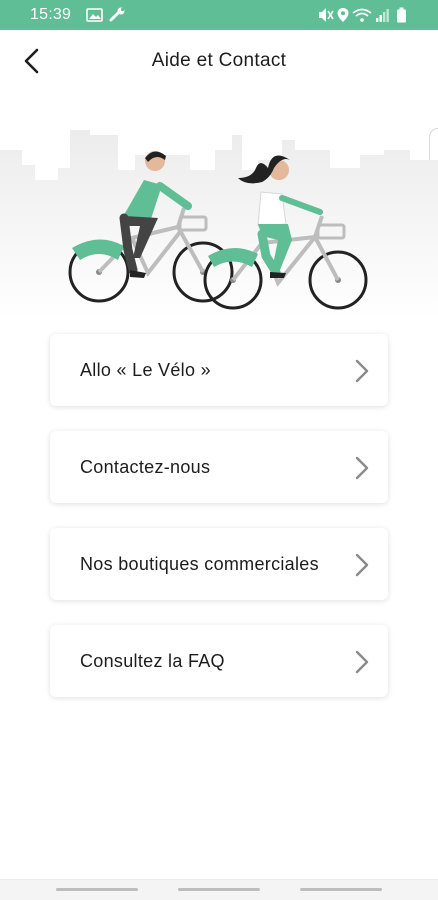  I want to click on menu-item-contactez-nous: Contactez-nous, so click(219, 467).